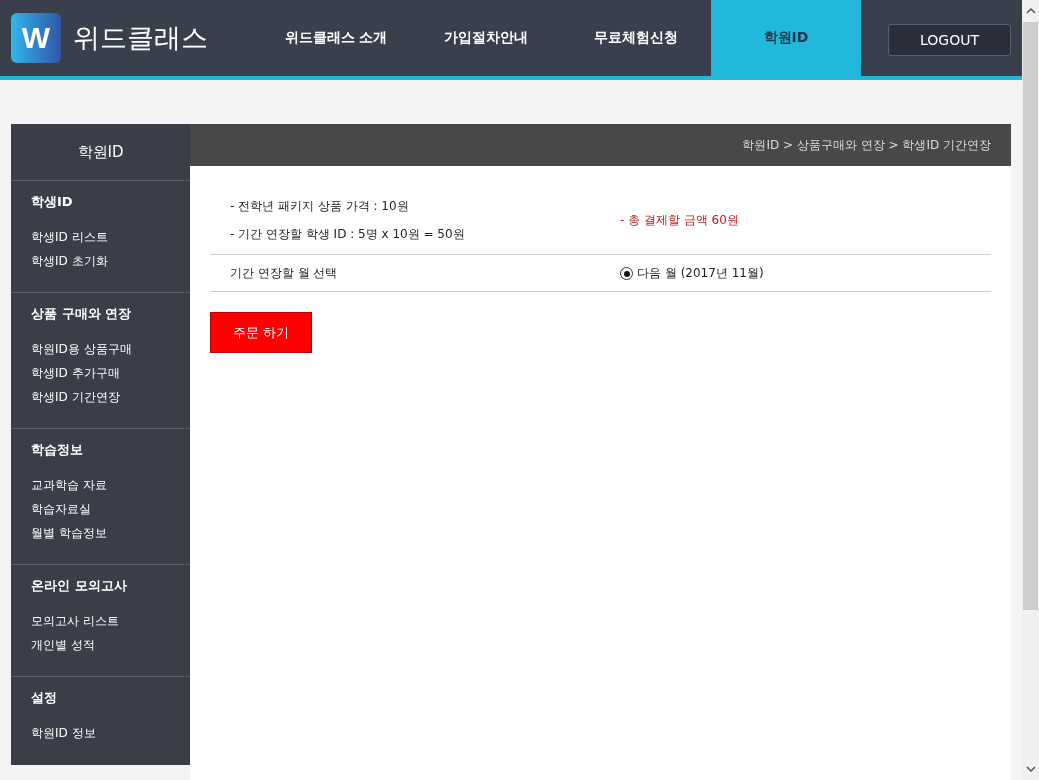 The width and height of the screenshot is (1039, 780). What do you see at coordinates (75, 621) in the screenshot?
I see `sidebar-link: 모의고사 리스트` at bounding box center [75, 621].